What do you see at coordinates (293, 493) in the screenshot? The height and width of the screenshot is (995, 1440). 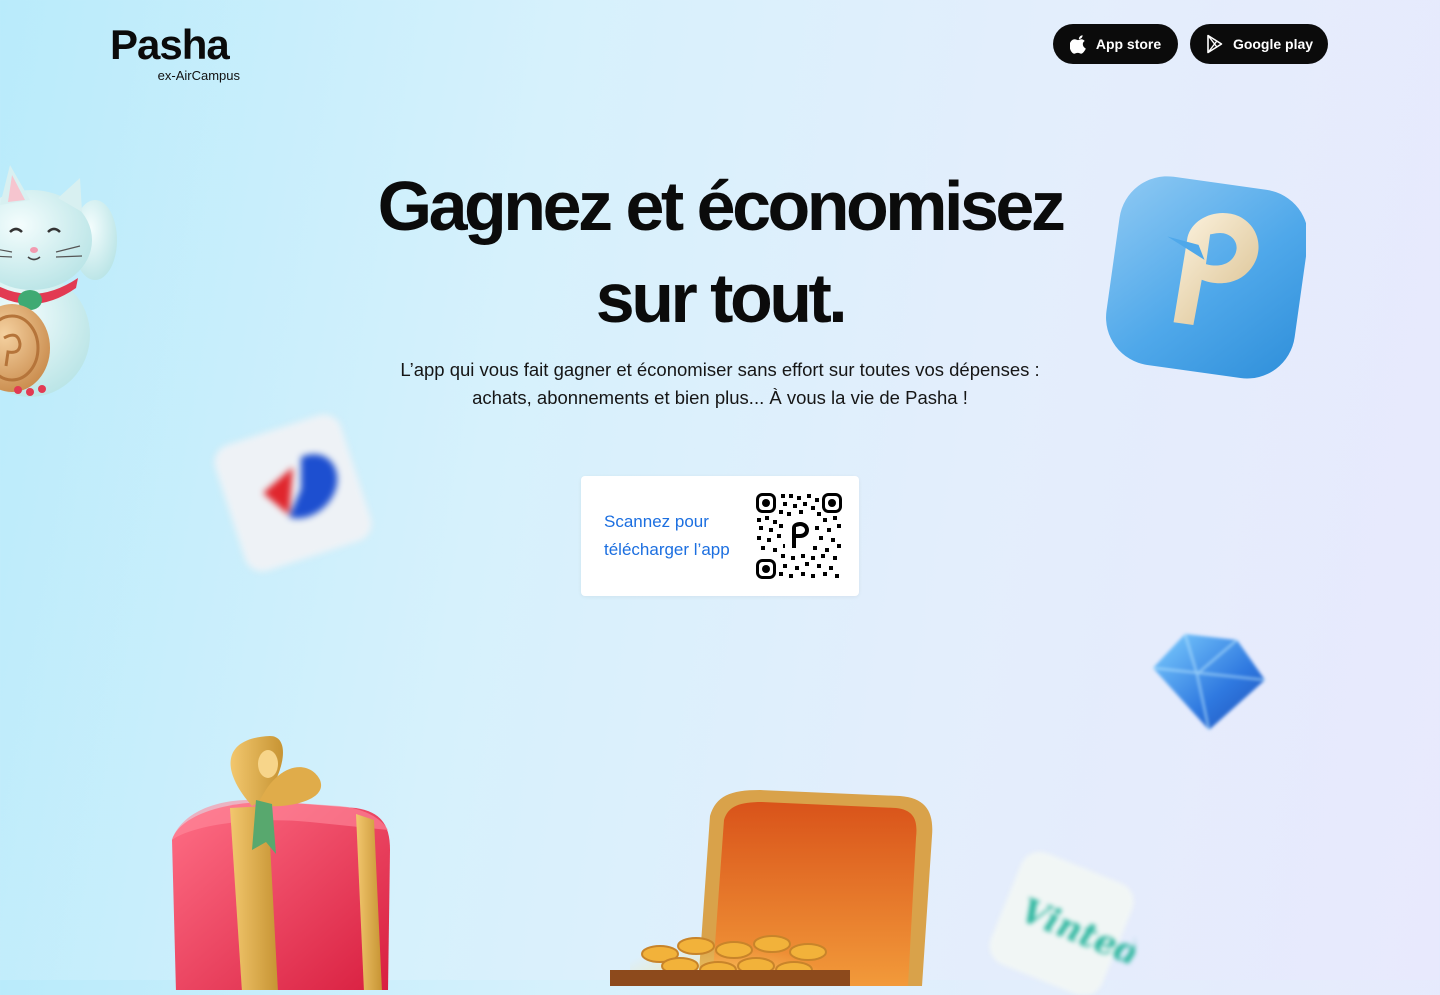 I see `carrefour-logo-icon` at bounding box center [293, 493].